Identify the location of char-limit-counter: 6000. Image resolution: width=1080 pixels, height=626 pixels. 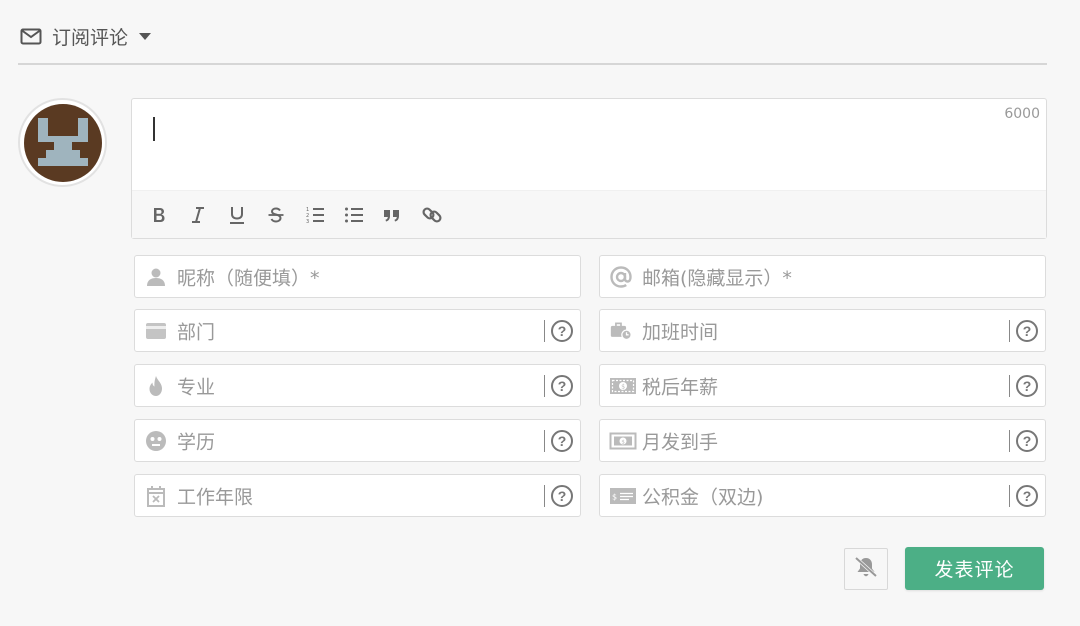
(1022, 114).